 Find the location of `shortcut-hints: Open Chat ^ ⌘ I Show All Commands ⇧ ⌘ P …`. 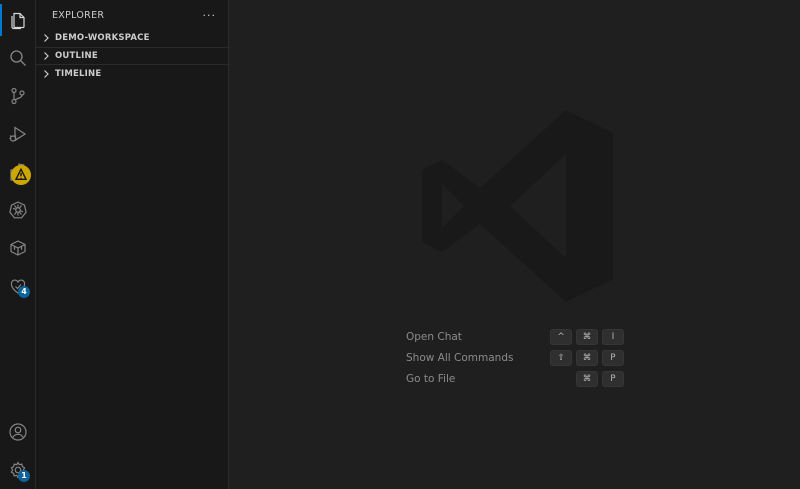

shortcut-hints: Open Chat ^ ⌘ I Show All Commands ⇧ ⌘ P … is located at coordinates (515, 357).